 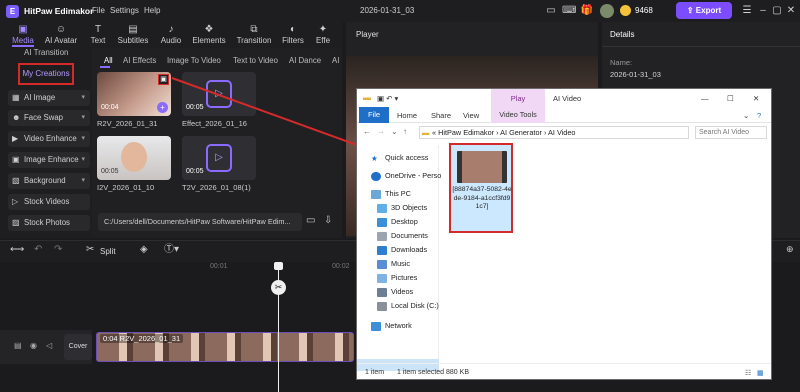 I want to click on media-thumb-effect: ▷ 00:05, so click(x=219, y=94).